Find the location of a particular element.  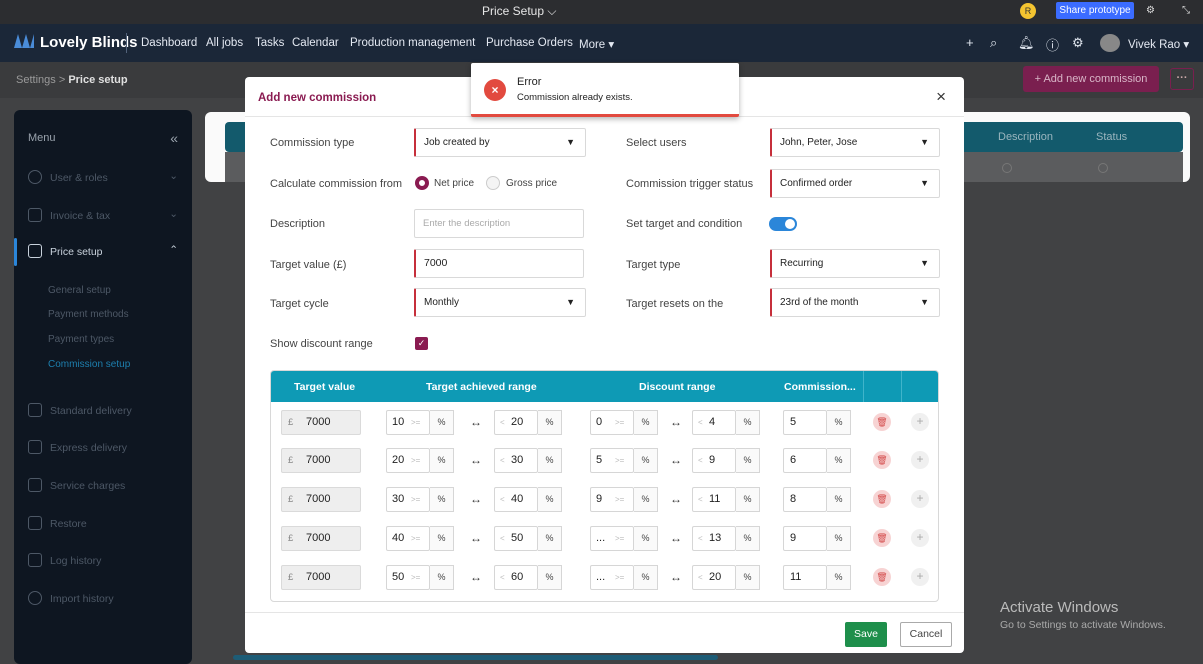

user-avatar is located at coordinates (1110, 43).